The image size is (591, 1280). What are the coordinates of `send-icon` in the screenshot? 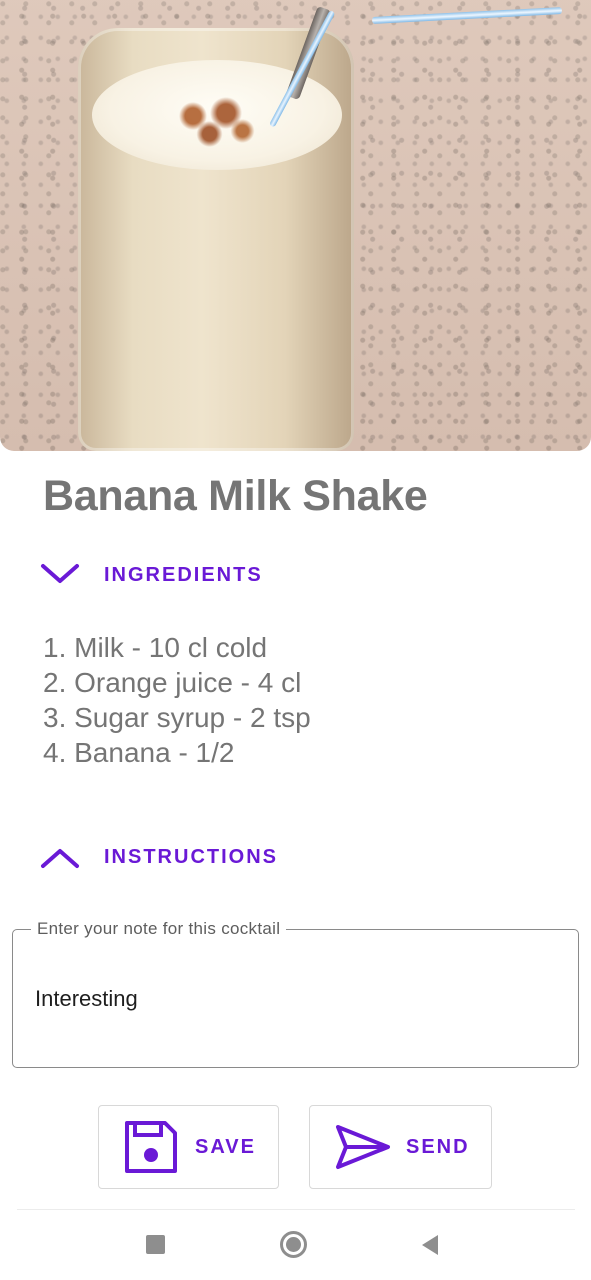 It's located at (363, 1147).